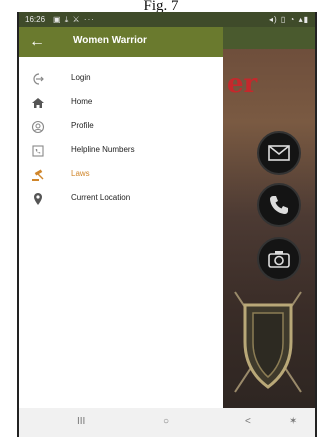  I want to click on menu-item-profile: Profile, so click(121, 127).